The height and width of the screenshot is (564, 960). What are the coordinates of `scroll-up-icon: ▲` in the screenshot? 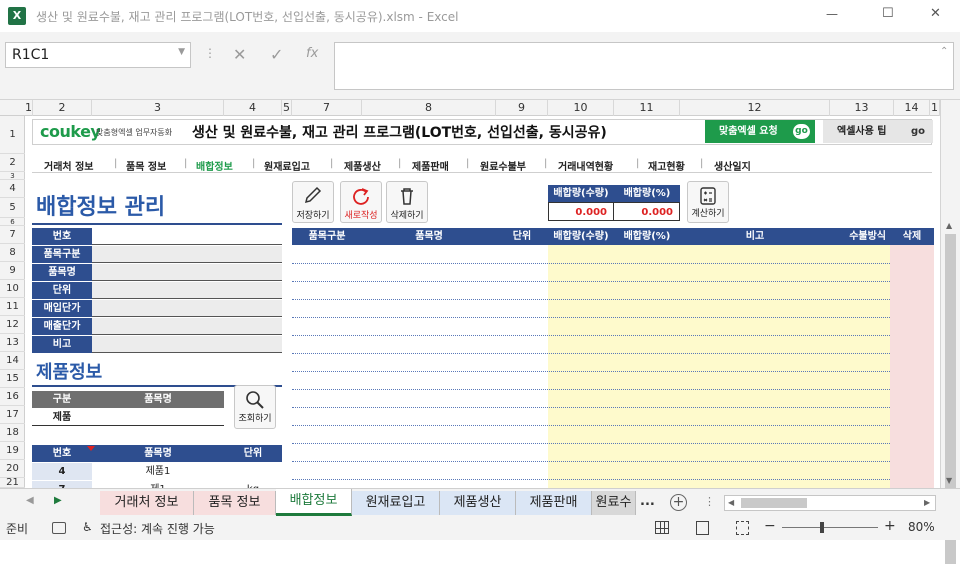 It's located at (949, 225).